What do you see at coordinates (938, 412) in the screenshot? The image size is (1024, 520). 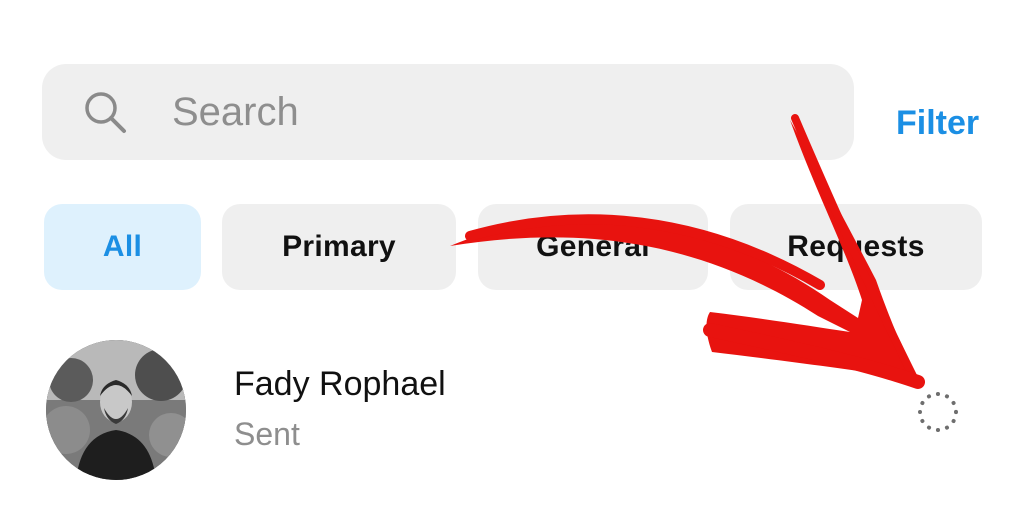 I see `dotted-circle-icon` at bounding box center [938, 412].